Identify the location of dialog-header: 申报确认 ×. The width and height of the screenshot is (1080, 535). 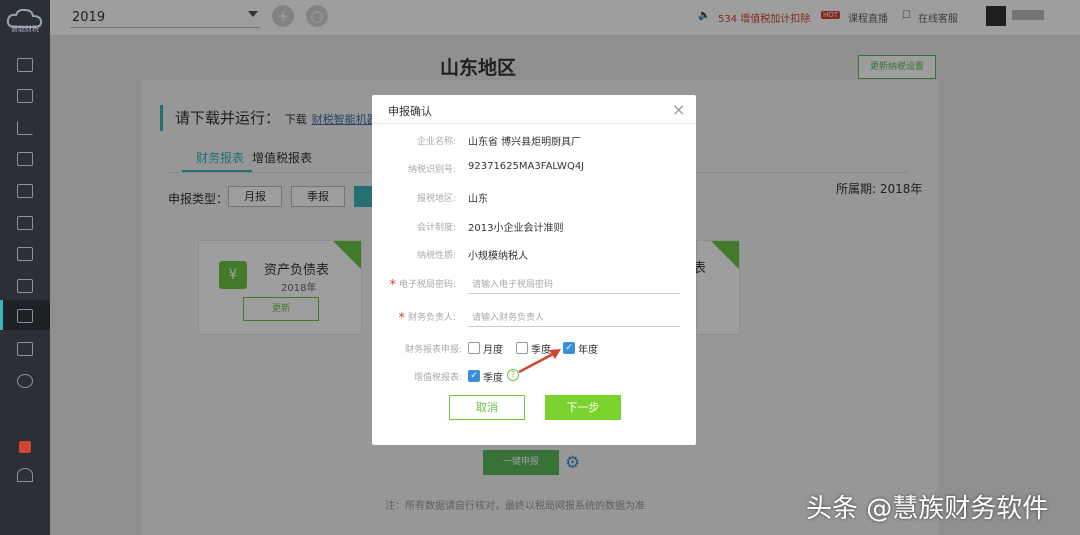
(534, 109).